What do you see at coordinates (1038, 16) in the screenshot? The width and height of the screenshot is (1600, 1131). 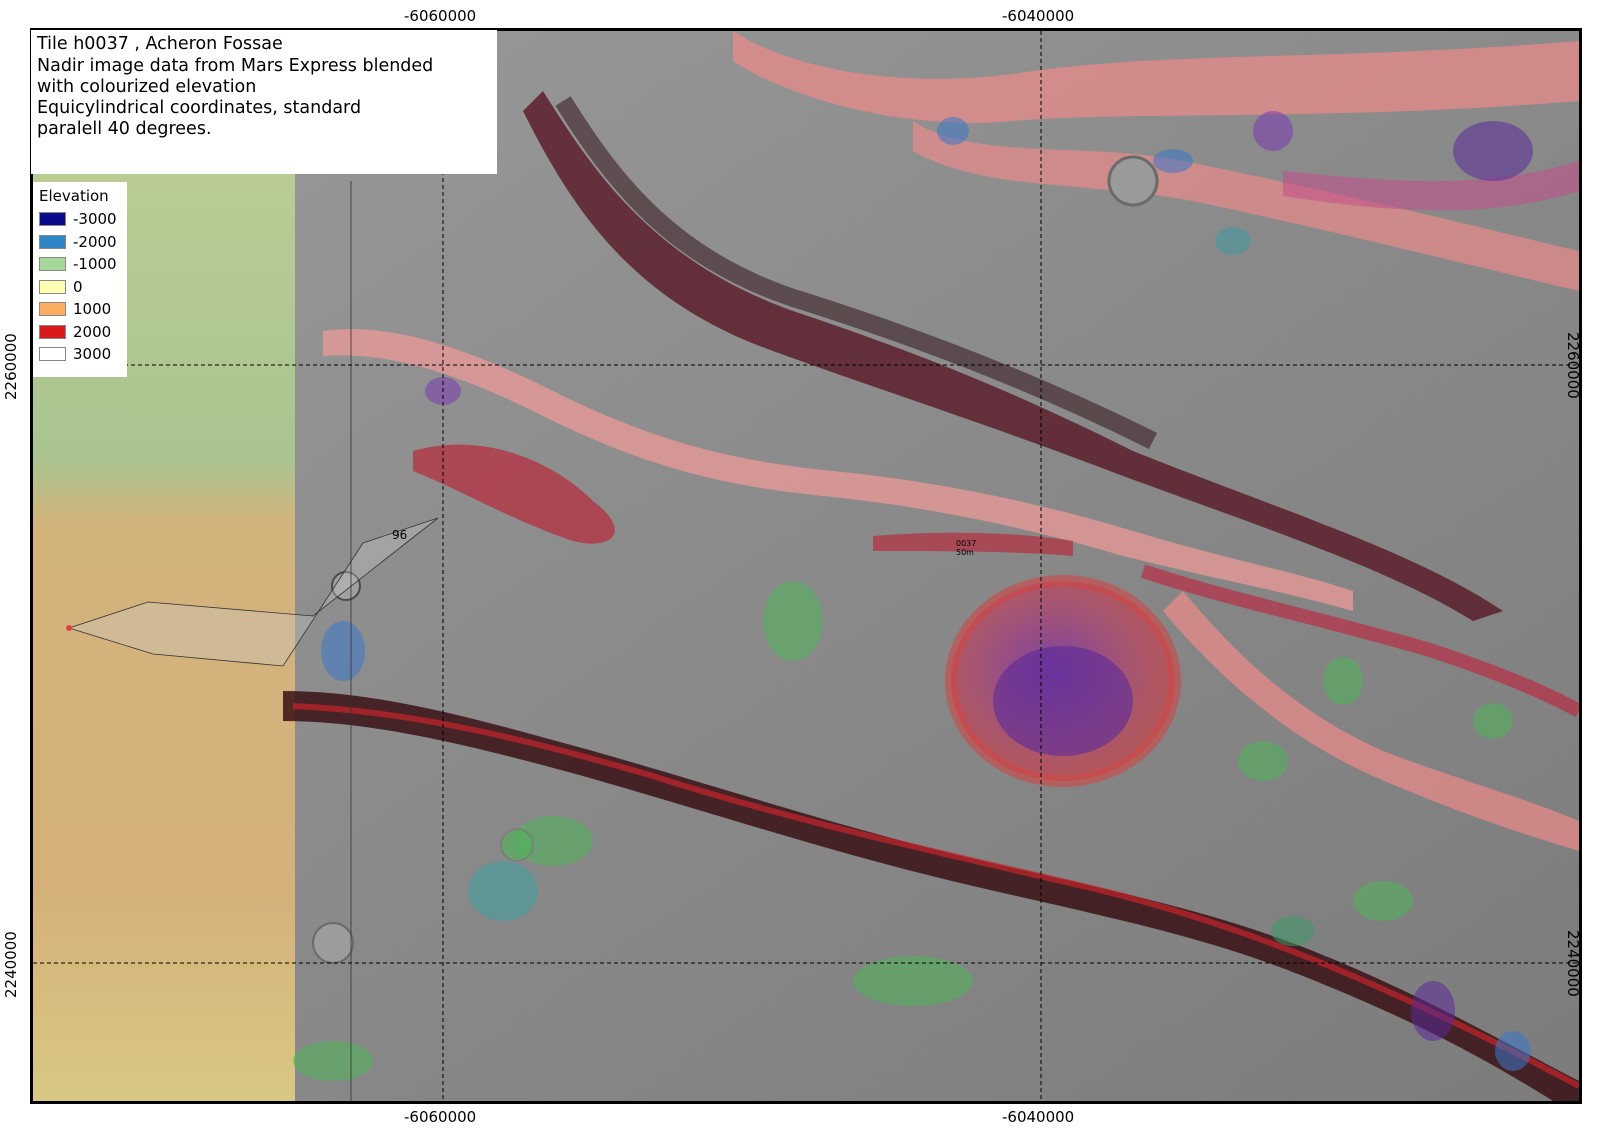 I see `x-tick-top-2: -6040000` at bounding box center [1038, 16].